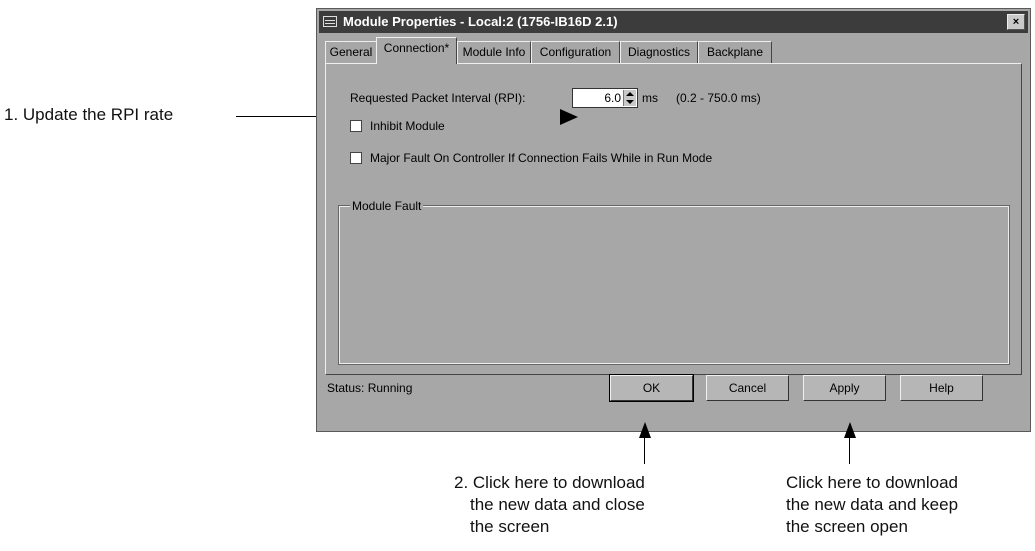  I want to click on annotation-apply-line2: the new data and keep, so click(872, 504).